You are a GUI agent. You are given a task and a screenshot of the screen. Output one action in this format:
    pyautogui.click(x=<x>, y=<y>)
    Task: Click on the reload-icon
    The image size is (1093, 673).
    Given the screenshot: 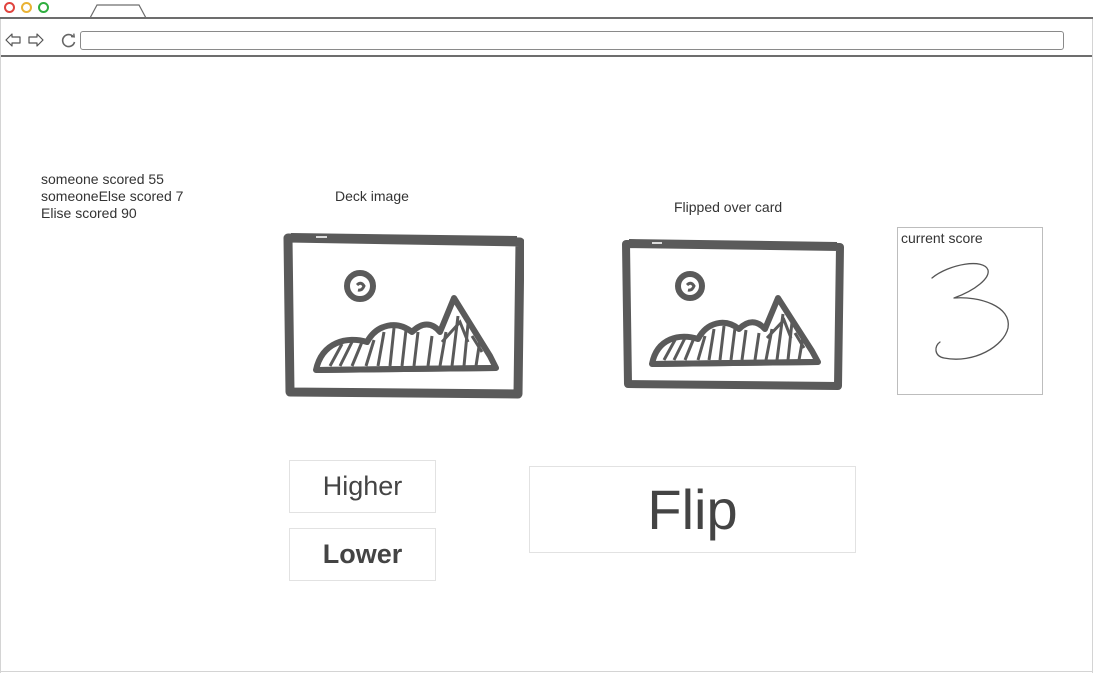 What is the action you would take?
    pyautogui.click(x=69, y=40)
    